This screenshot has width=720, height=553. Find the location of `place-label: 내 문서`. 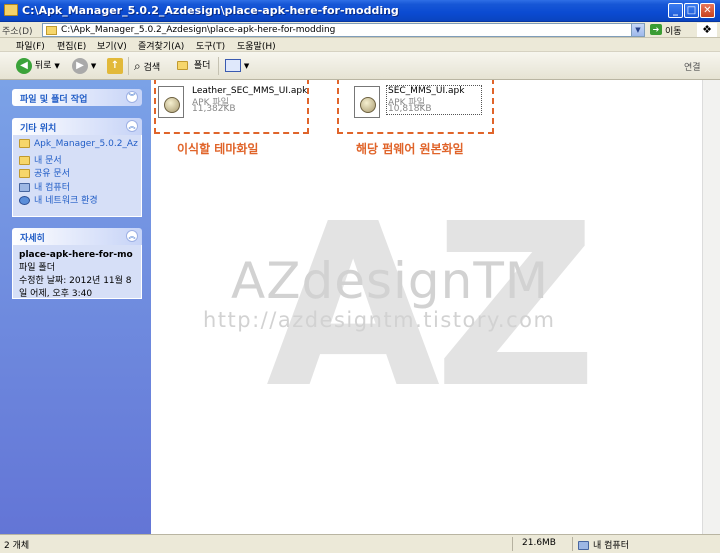

place-label: 내 문서 is located at coordinates (48, 160).